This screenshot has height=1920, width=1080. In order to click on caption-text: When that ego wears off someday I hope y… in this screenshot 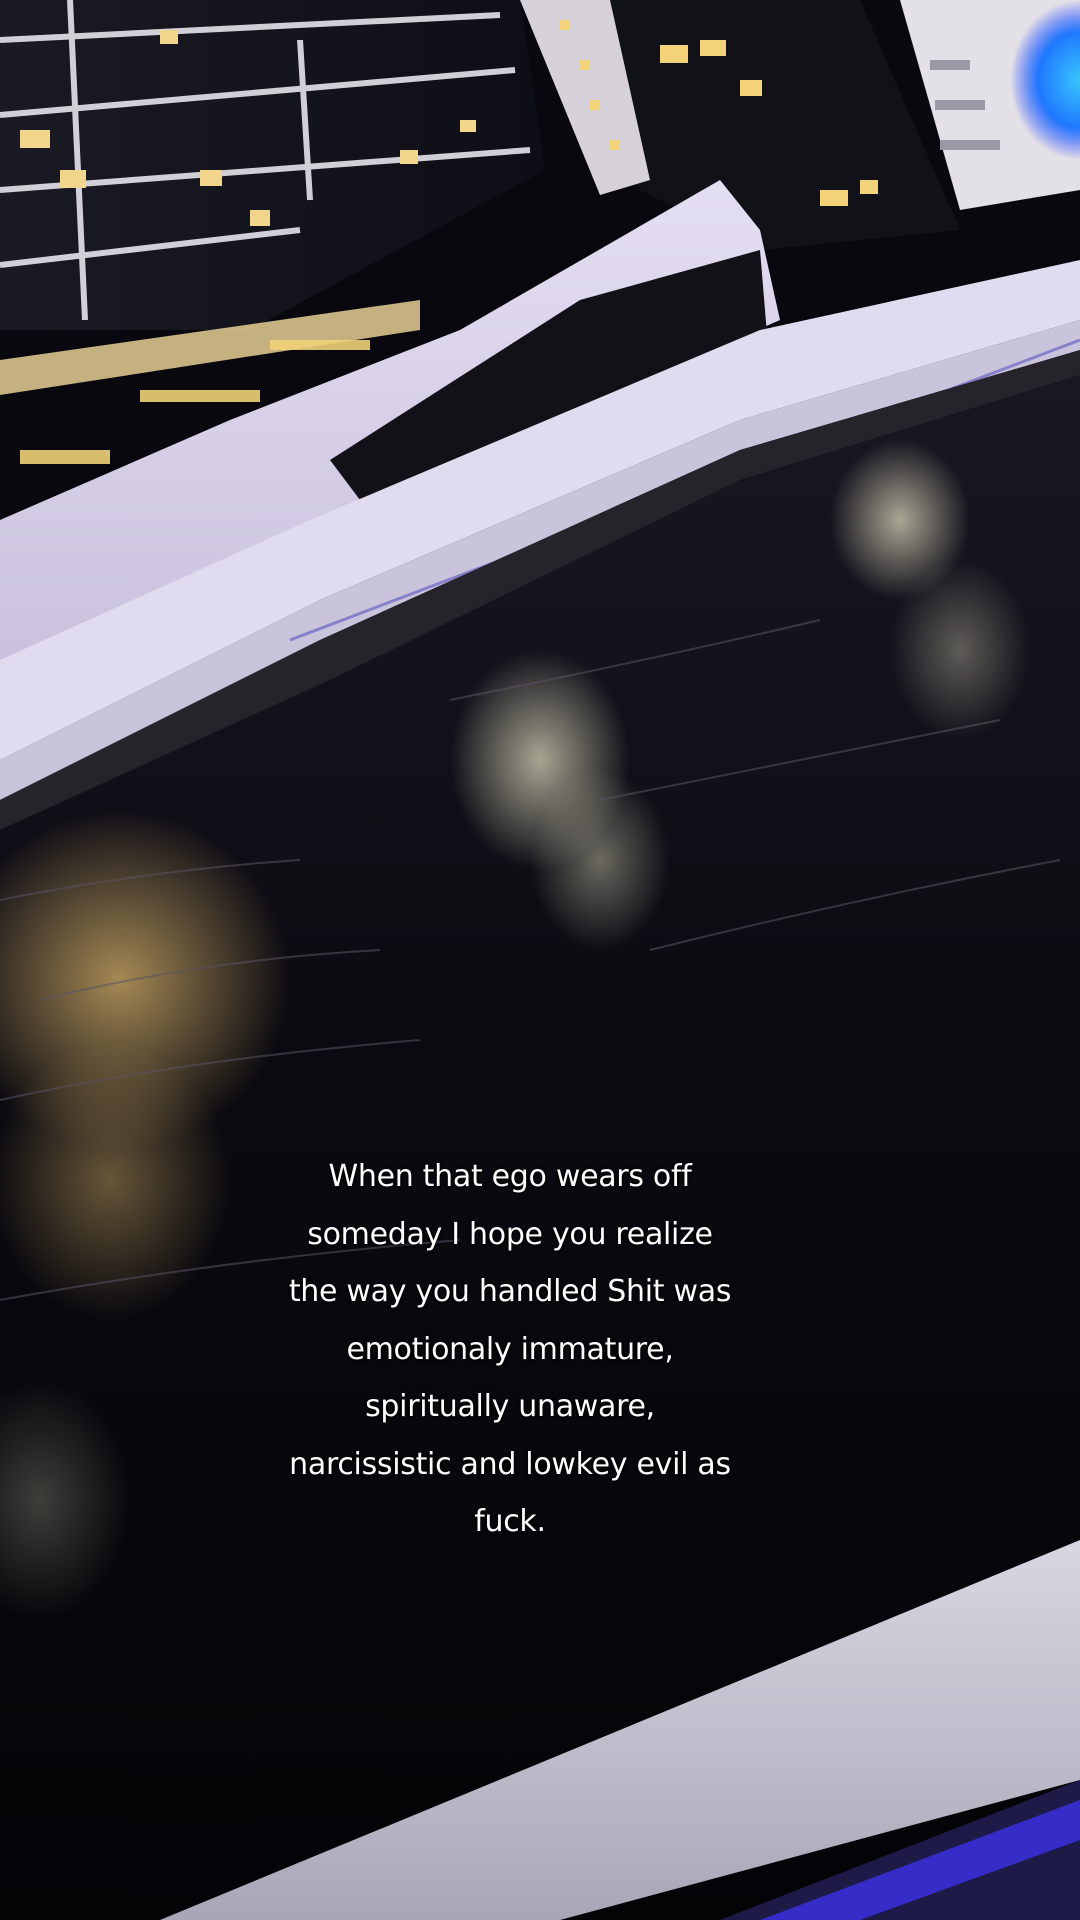, I will do `click(510, 1349)`.